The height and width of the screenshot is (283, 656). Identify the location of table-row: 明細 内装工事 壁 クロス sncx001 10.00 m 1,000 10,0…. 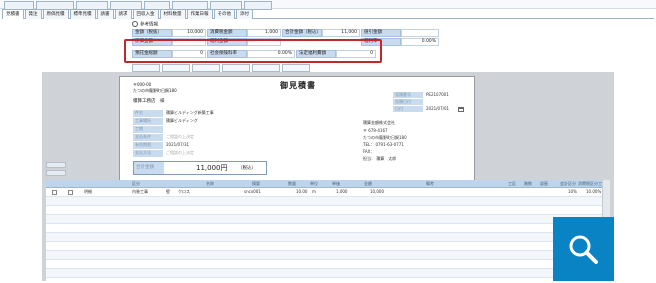
(328, 192).